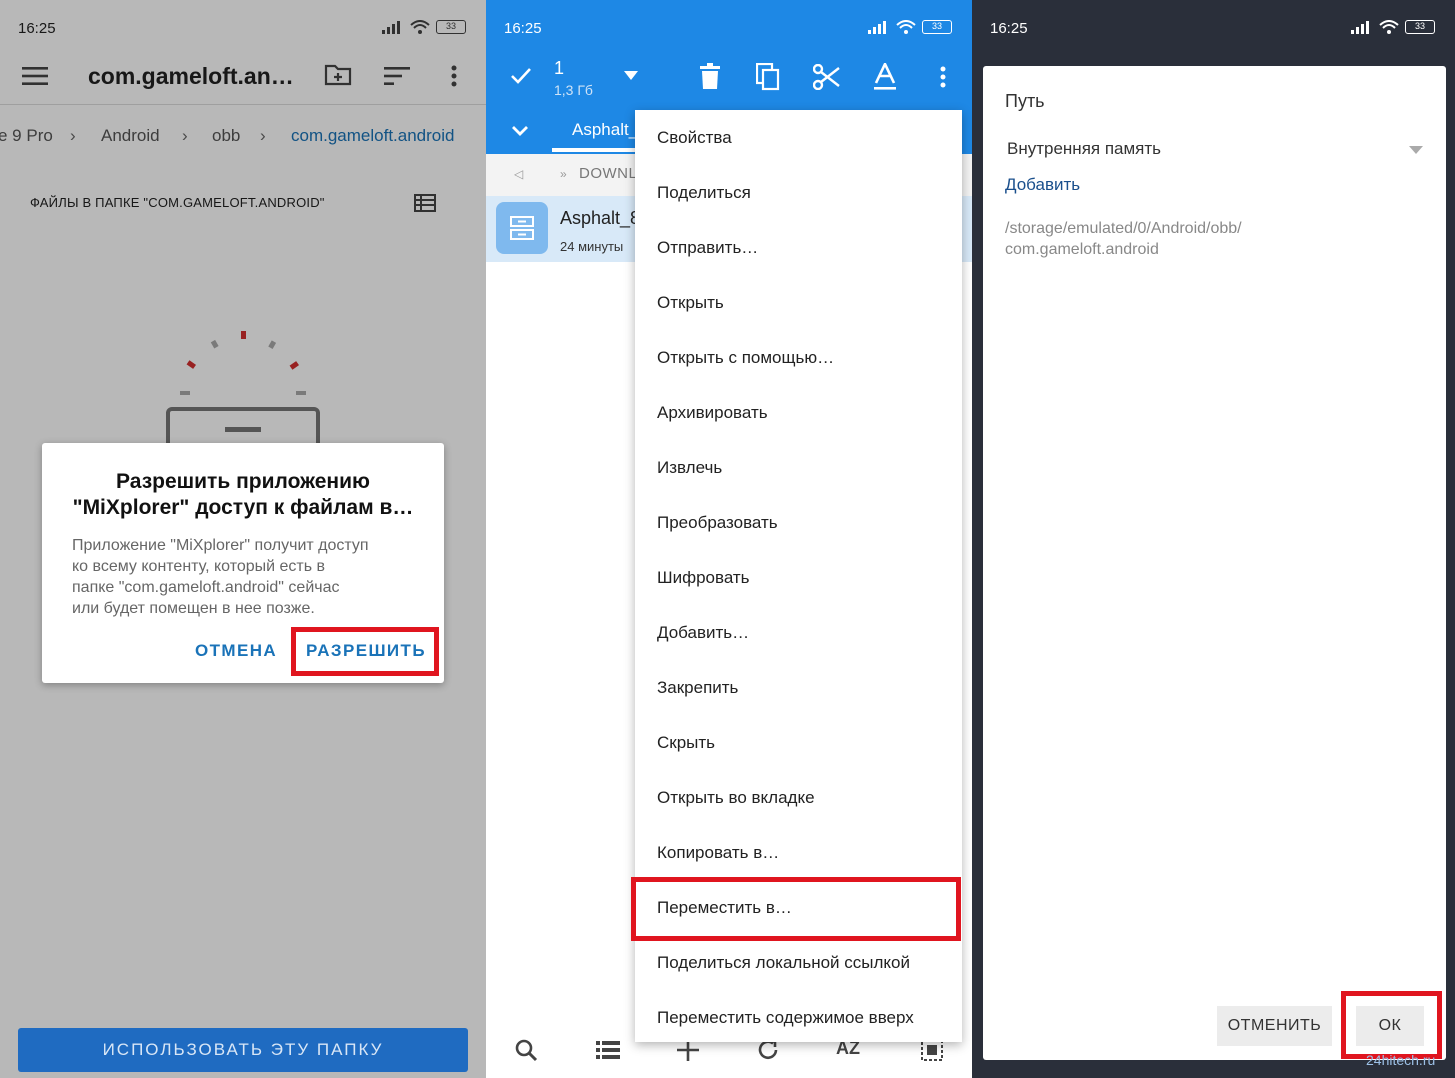 The height and width of the screenshot is (1078, 1455). I want to click on menu-item-hide: Скрыть, so click(686, 743).